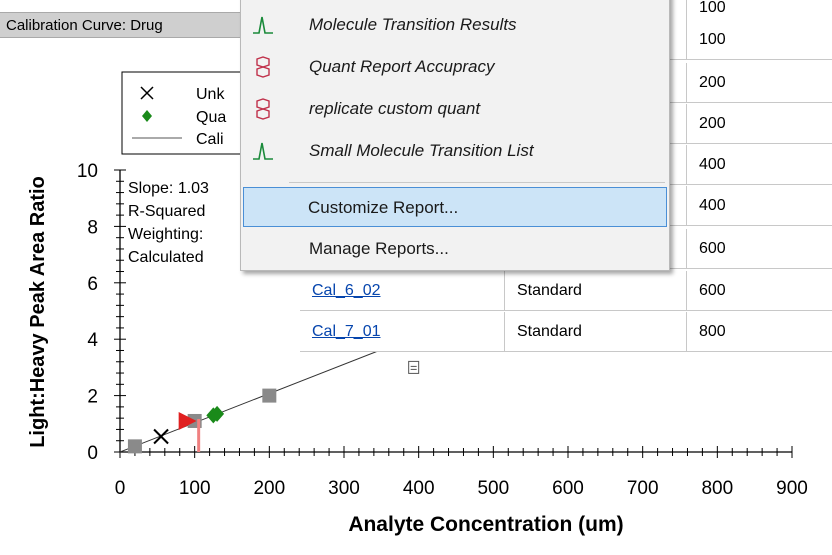 This screenshot has height=555, width=832. I want to click on x-tick-label: 300, so click(344, 488).